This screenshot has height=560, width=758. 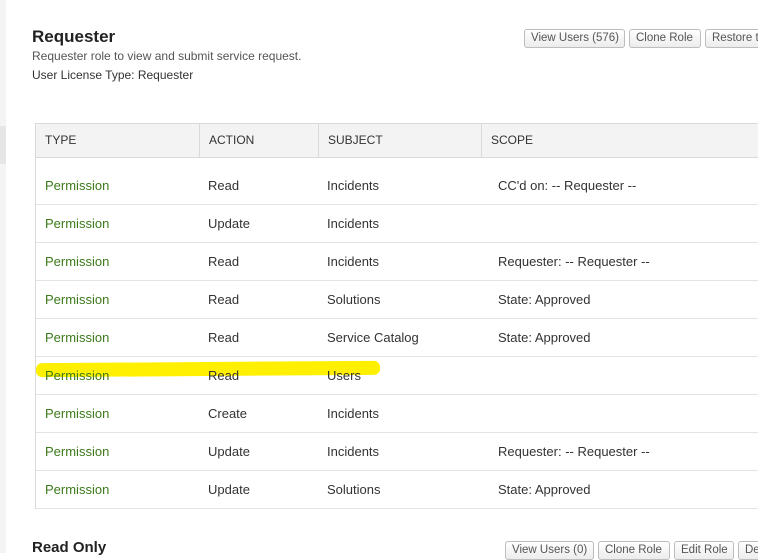 I want to click on role-title: Requester, so click(x=74, y=36).